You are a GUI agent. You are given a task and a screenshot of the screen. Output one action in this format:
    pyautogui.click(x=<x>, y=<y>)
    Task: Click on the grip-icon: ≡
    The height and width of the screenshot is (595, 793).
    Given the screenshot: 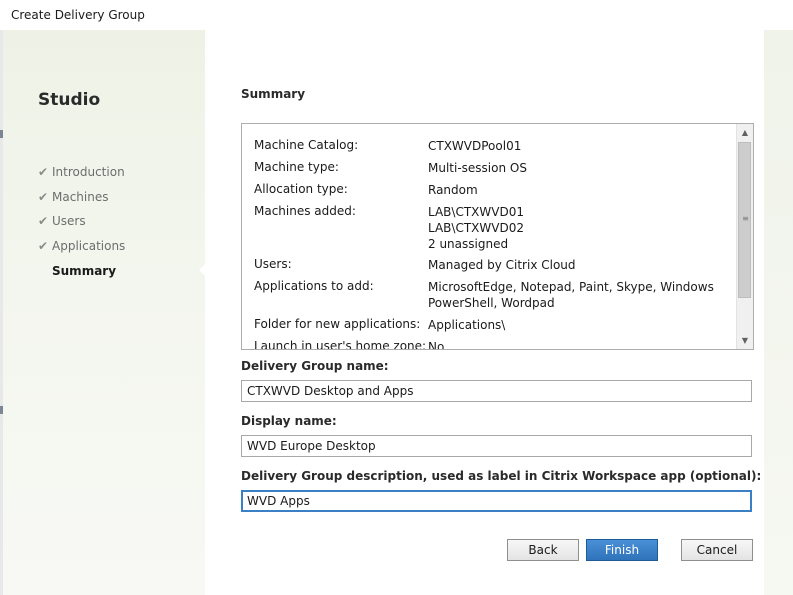 What is the action you would take?
    pyautogui.click(x=745, y=218)
    